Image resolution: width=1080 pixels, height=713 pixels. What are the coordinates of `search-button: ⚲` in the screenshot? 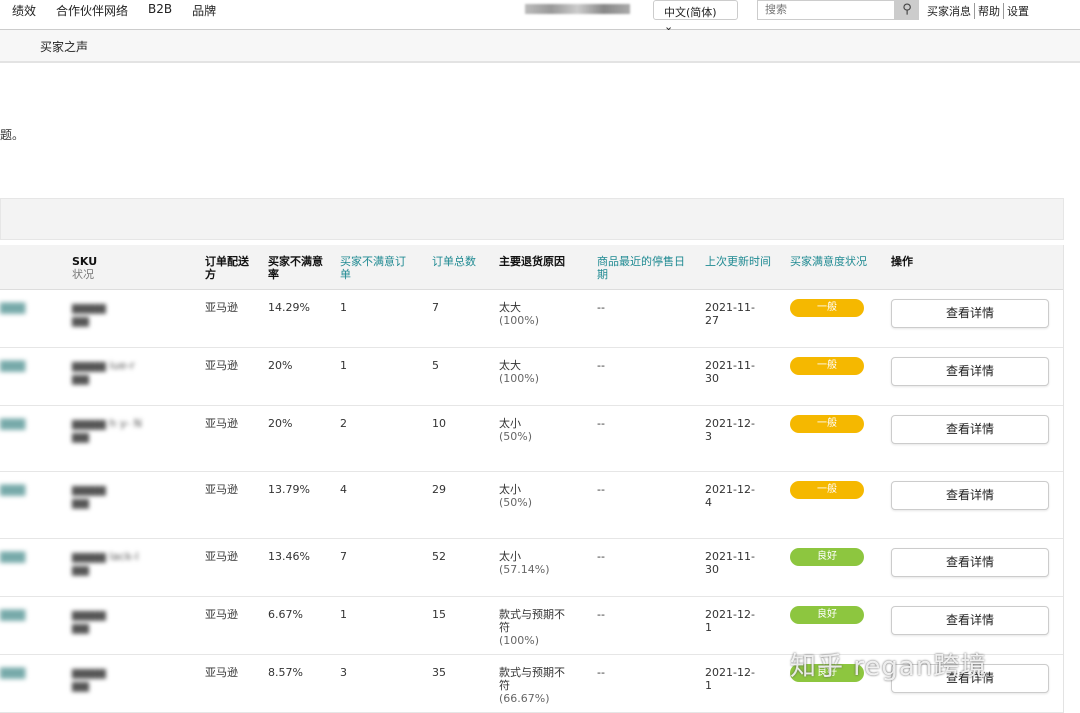 It's located at (907, 10).